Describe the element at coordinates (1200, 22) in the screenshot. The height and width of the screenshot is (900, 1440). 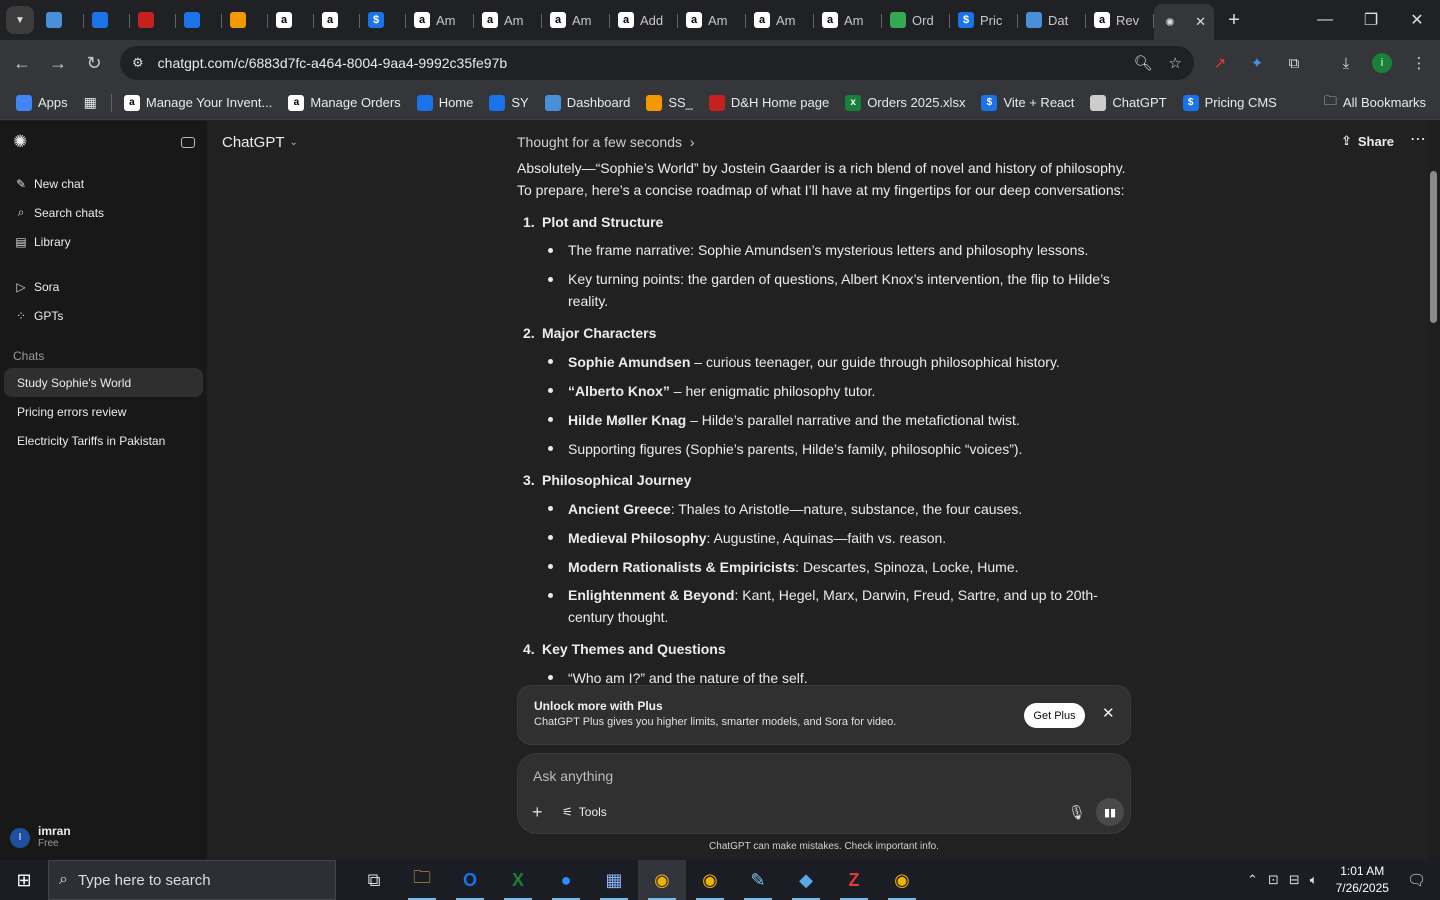
I see `tab-close-icon: ✕` at that location.